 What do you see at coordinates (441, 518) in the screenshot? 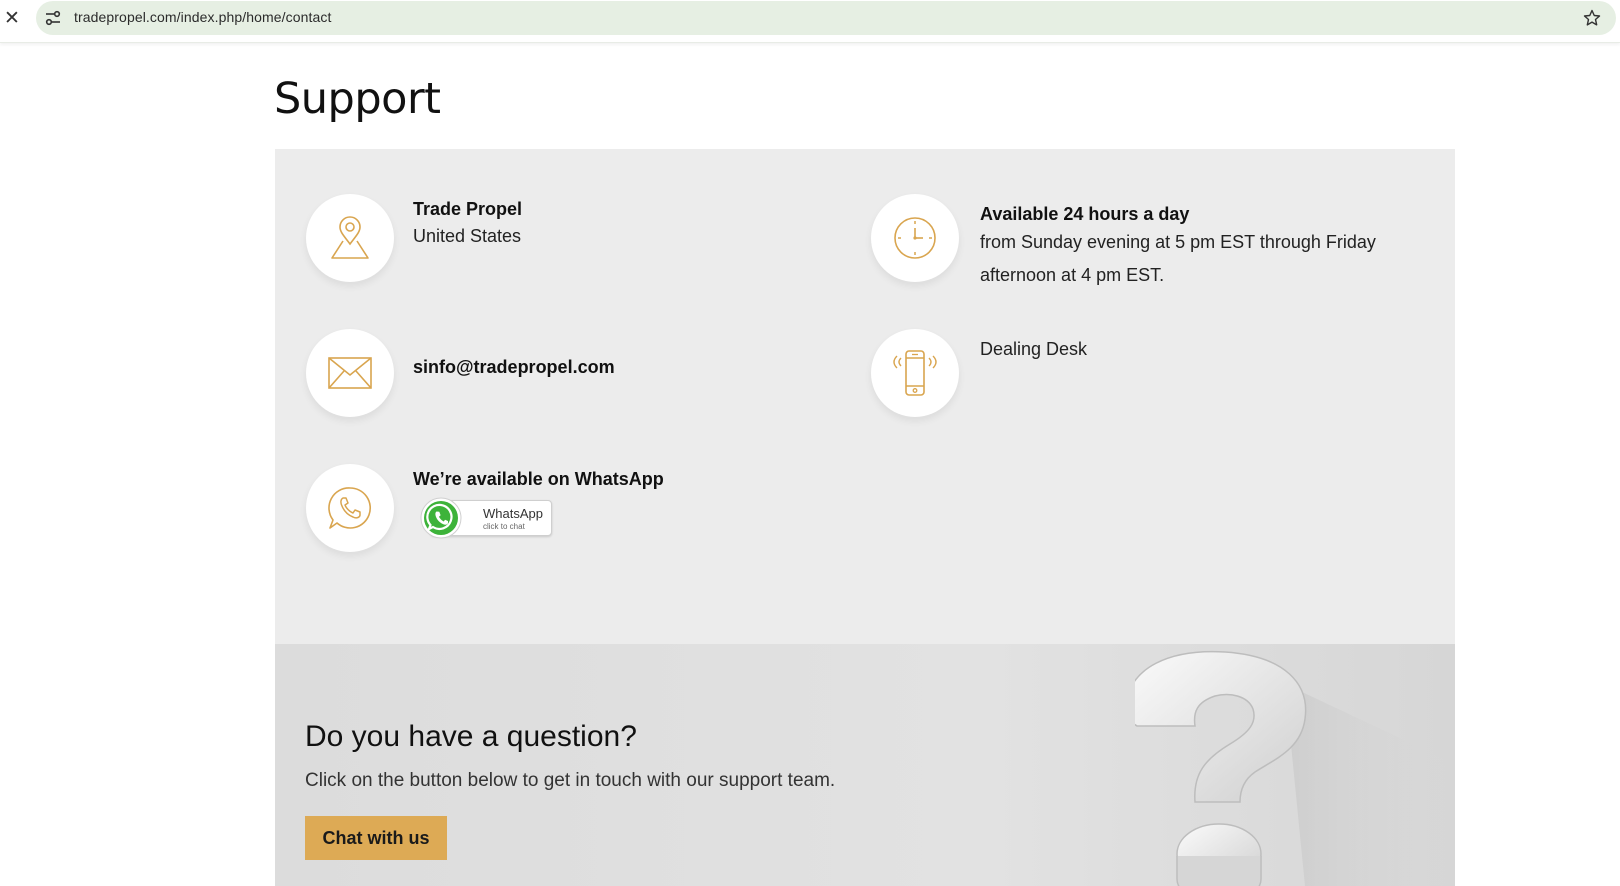
I see `whatsapp-logo-icon` at bounding box center [441, 518].